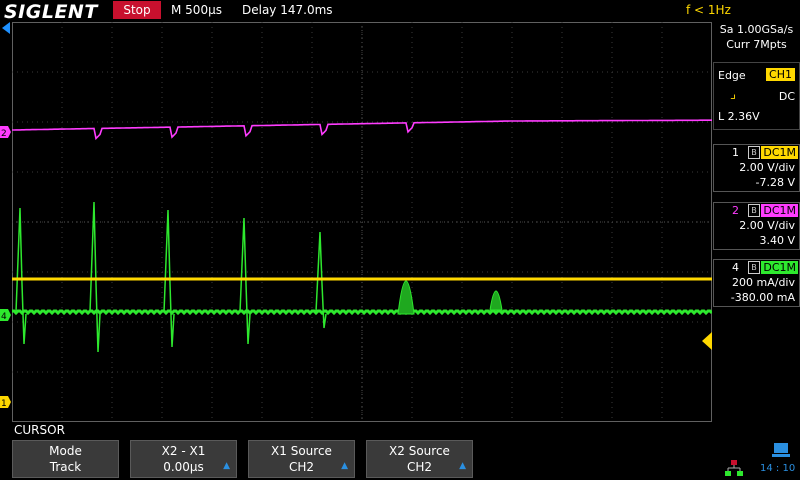  What do you see at coordinates (65, 459) in the screenshot?
I see `softkey-mode: Mode Track` at bounding box center [65, 459].